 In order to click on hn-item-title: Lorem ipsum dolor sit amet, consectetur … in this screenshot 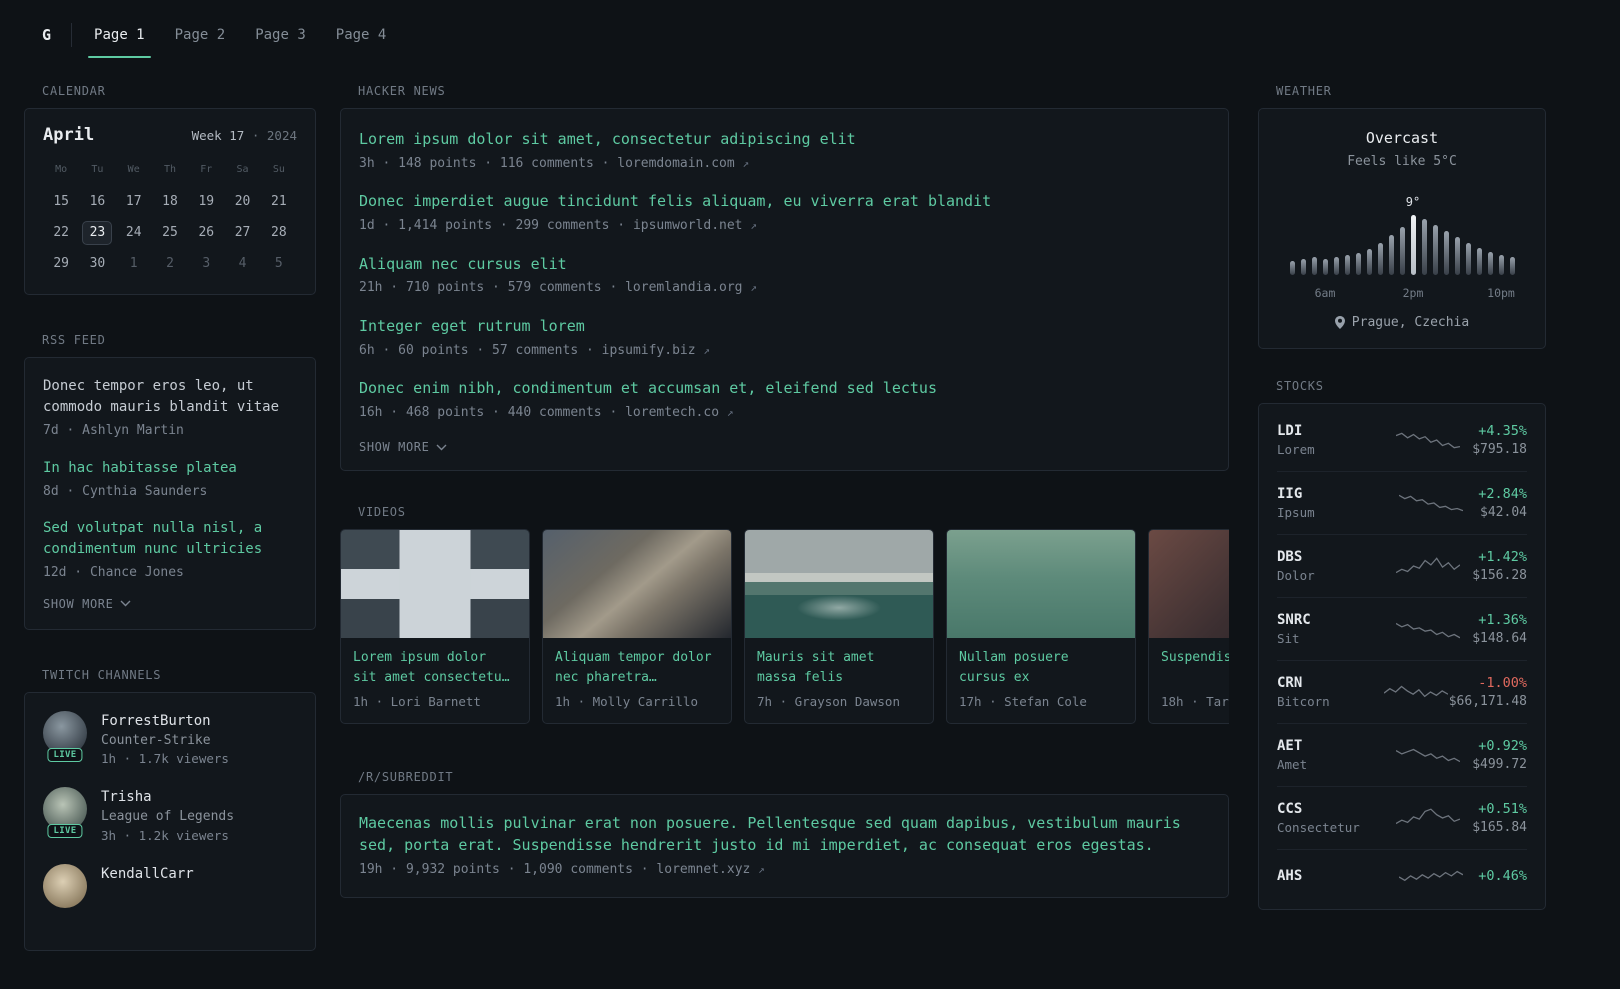, I will do `click(784, 140)`.